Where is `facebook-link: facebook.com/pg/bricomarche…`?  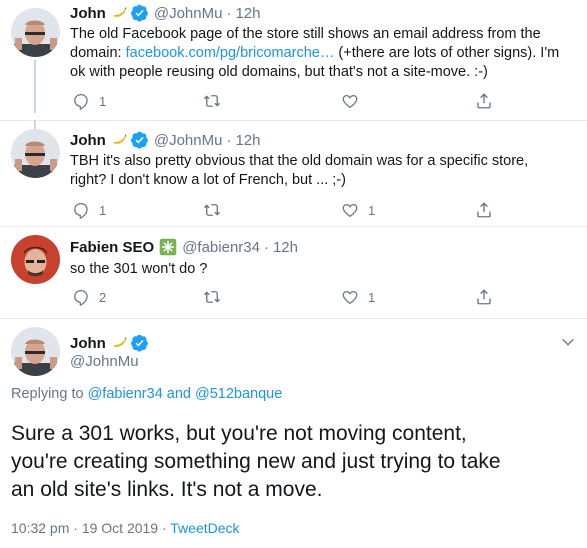 facebook-link: facebook.com/pg/bricomarche… is located at coordinates (230, 53).